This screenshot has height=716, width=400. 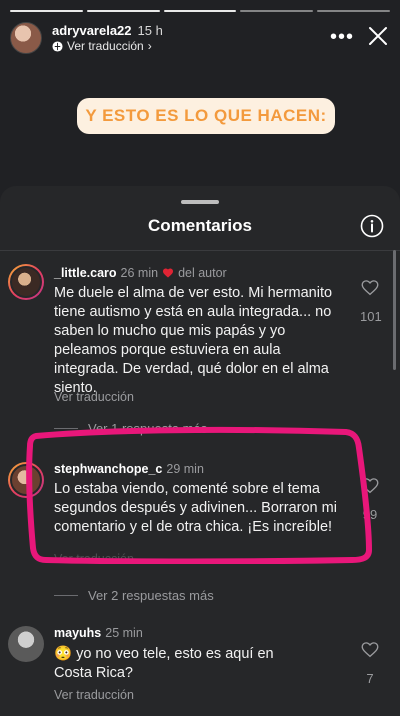 I want to click on comment-header: mayuhs 25 min, so click(x=98, y=633).